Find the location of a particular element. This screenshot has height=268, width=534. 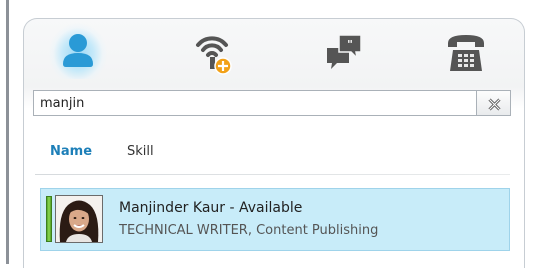

contact-photo is located at coordinates (79, 219).